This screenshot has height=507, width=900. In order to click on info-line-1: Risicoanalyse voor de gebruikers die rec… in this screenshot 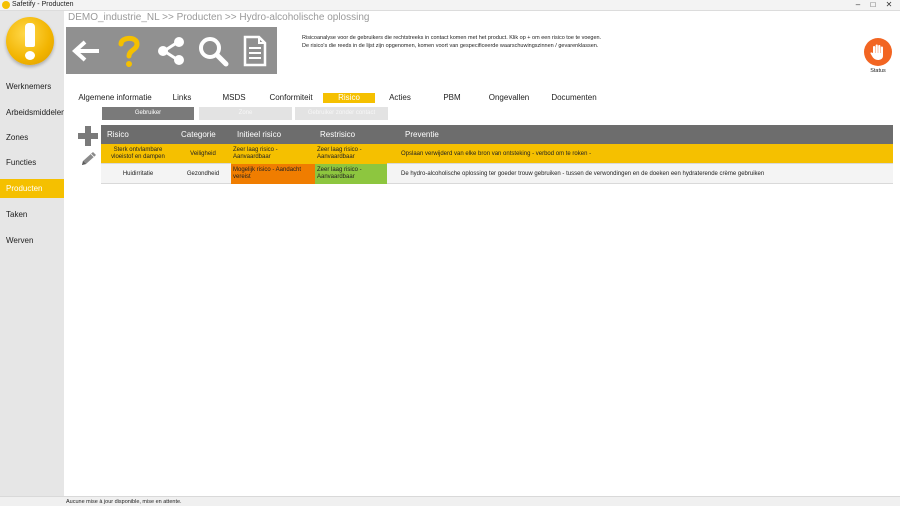, I will do `click(452, 38)`.